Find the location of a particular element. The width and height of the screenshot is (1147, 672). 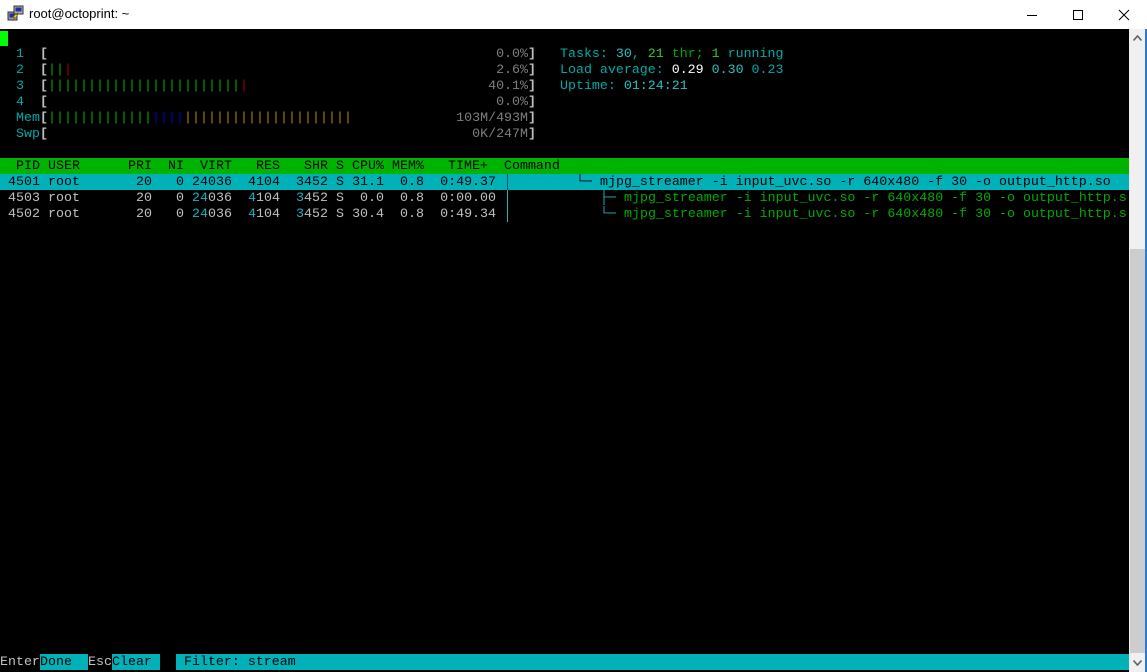

cell-pid: 4501 is located at coordinates (24, 181).